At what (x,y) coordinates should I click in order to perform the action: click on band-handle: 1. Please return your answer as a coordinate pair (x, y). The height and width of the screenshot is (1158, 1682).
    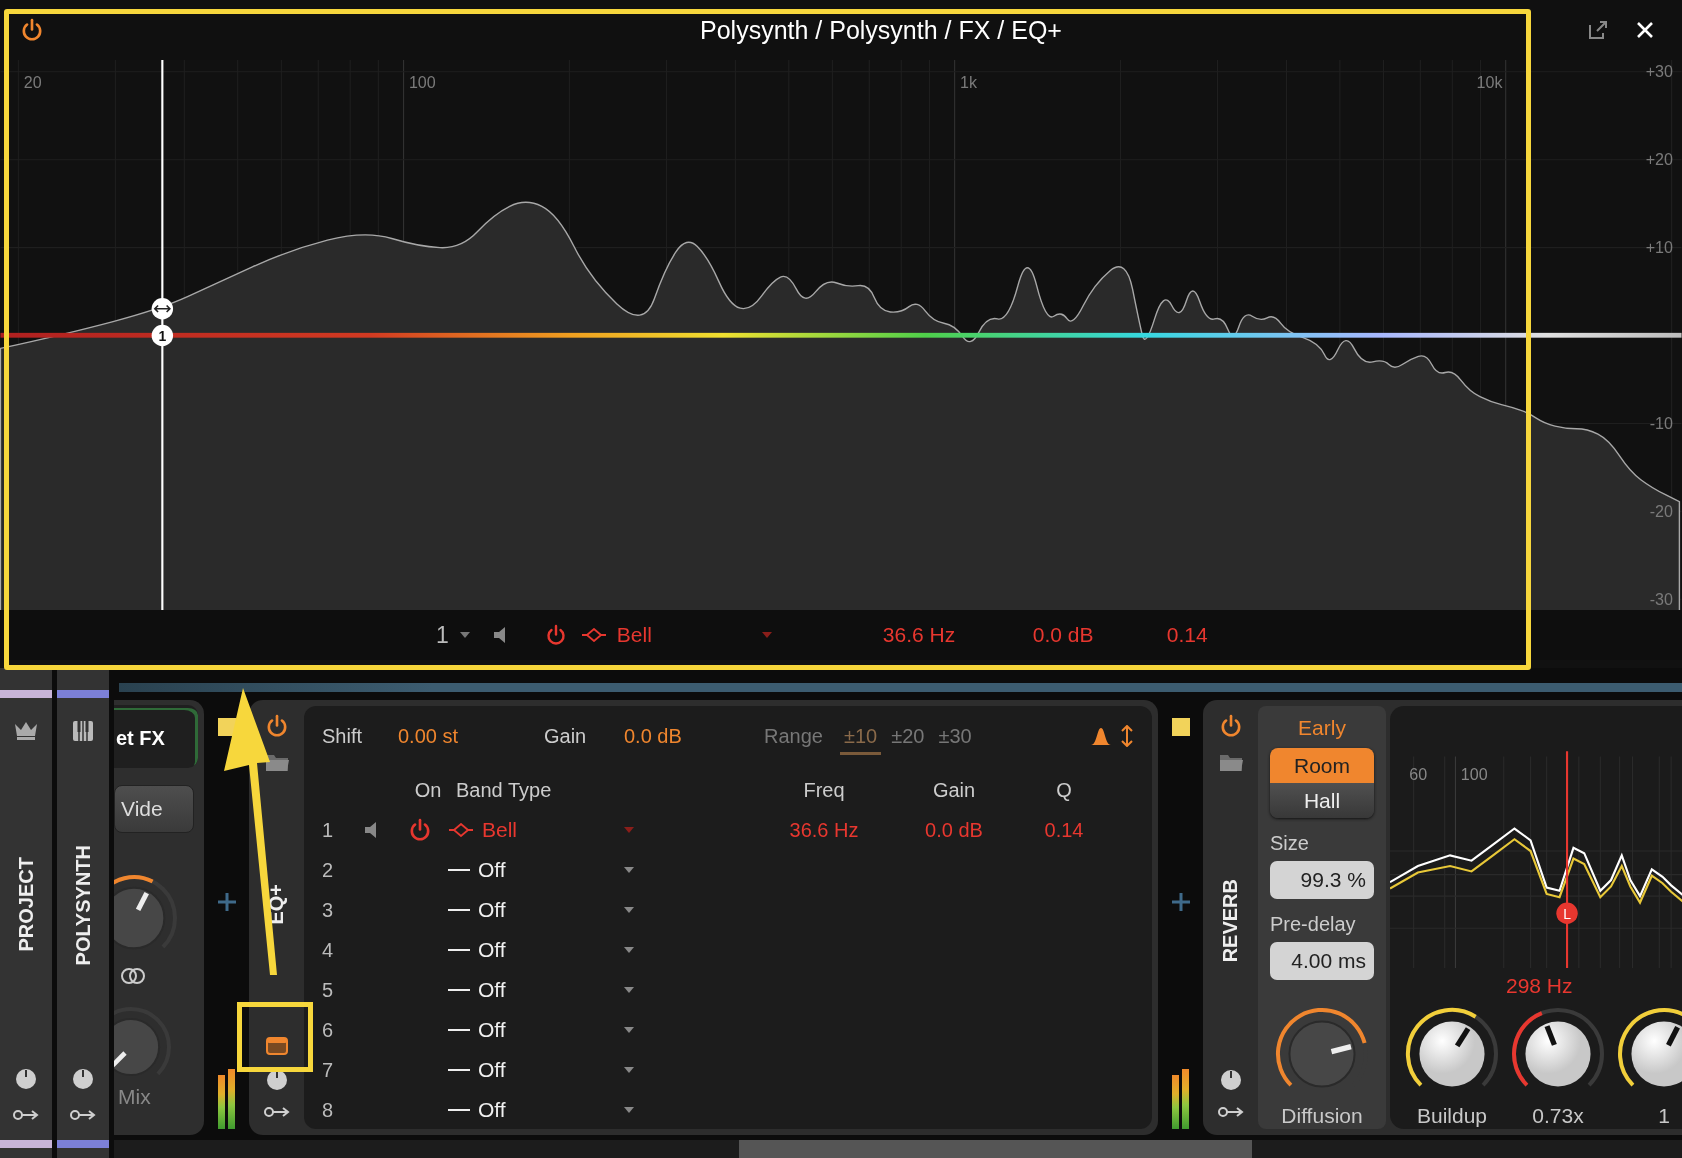
    Looking at the image, I should click on (162, 335).